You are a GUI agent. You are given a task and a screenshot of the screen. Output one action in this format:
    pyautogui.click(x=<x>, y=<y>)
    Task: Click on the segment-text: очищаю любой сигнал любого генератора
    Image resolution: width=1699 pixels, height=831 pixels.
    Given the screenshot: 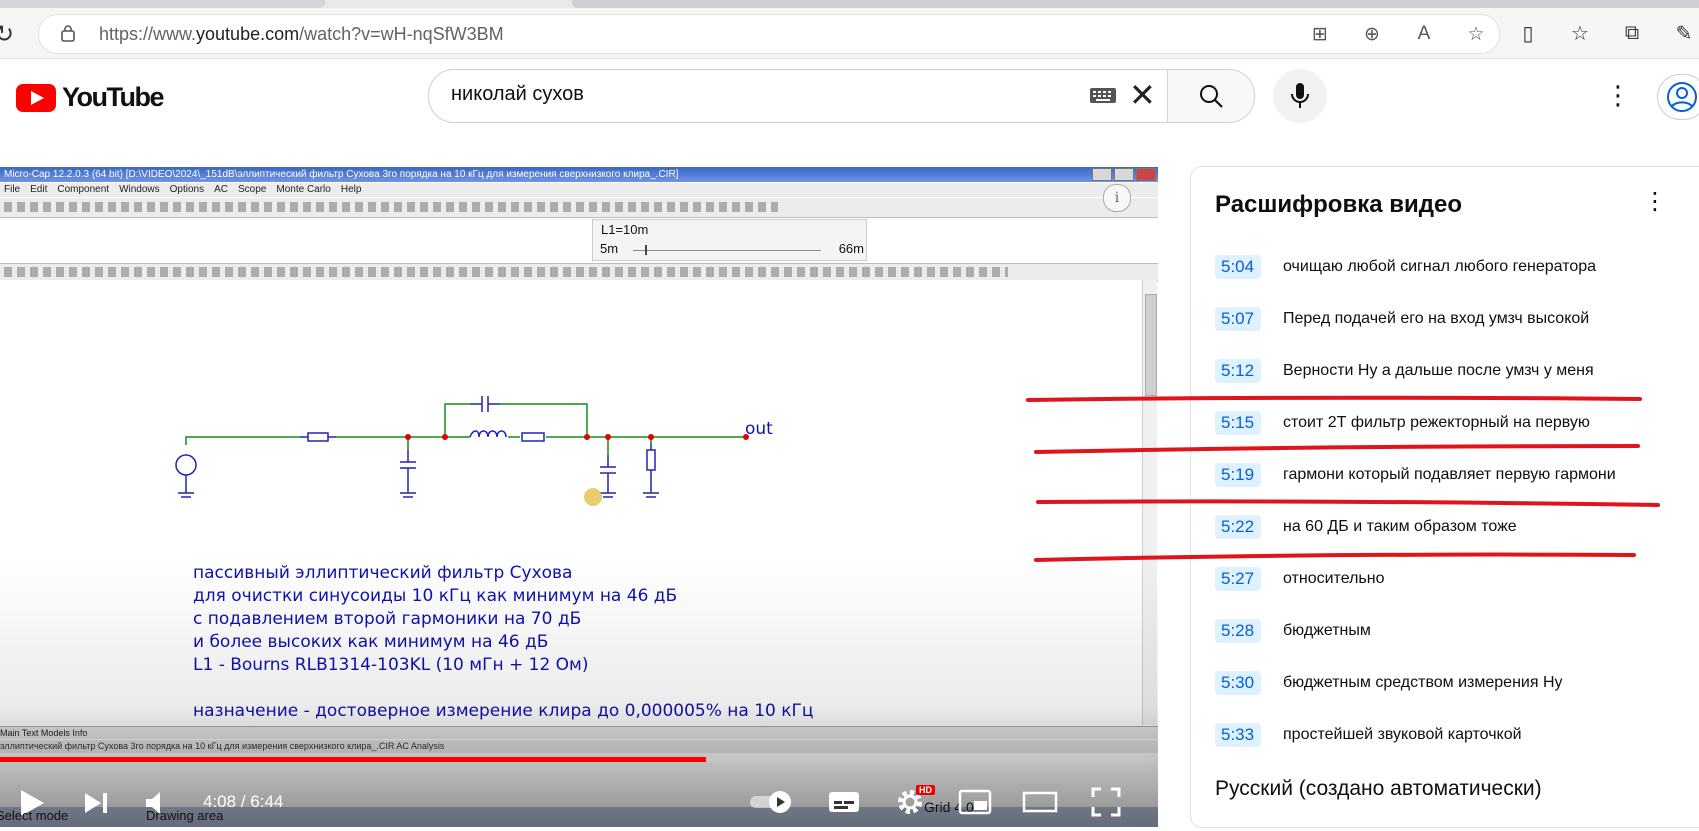 What is the action you would take?
    pyautogui.click(x=1440, y=266)
    